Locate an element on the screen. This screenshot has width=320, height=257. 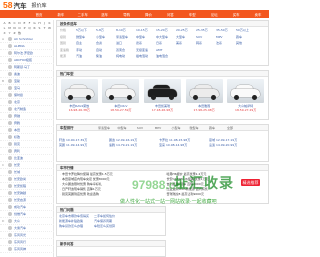
nav-item: 选车 is located at coordinates (105, 14).